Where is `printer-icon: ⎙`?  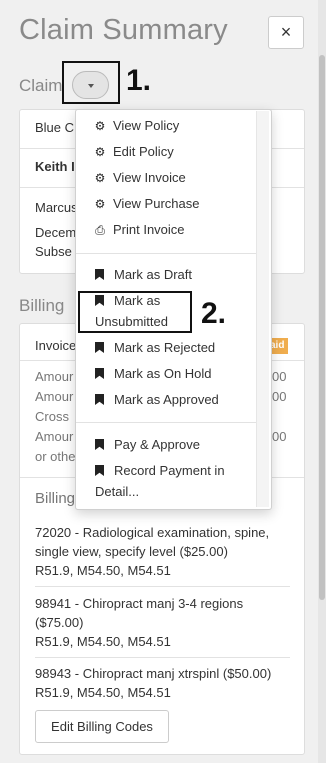
printer-icon: ⎙ is located at coordinates (100, 230).